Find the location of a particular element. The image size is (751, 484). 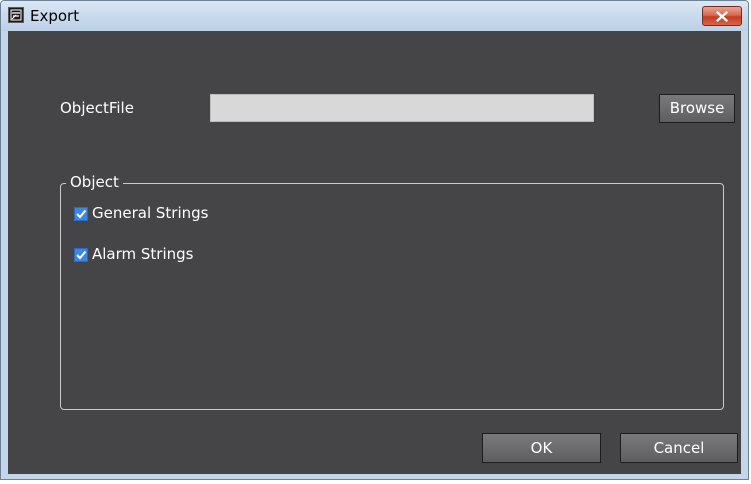

object-group-title: Object is located at coordinates (94, 182).